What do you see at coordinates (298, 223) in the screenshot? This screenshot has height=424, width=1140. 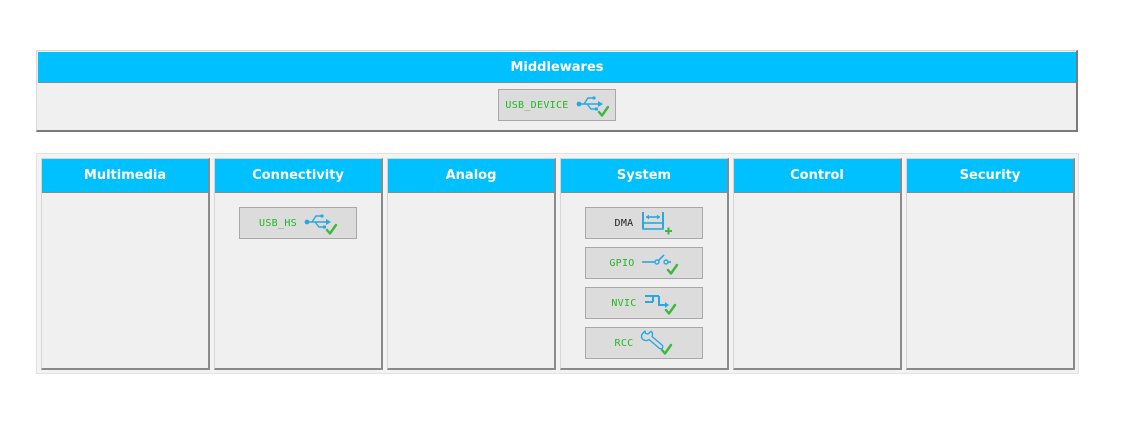 I see `usb-hs-chip: USB_HS` at bounding box center [298, 223].